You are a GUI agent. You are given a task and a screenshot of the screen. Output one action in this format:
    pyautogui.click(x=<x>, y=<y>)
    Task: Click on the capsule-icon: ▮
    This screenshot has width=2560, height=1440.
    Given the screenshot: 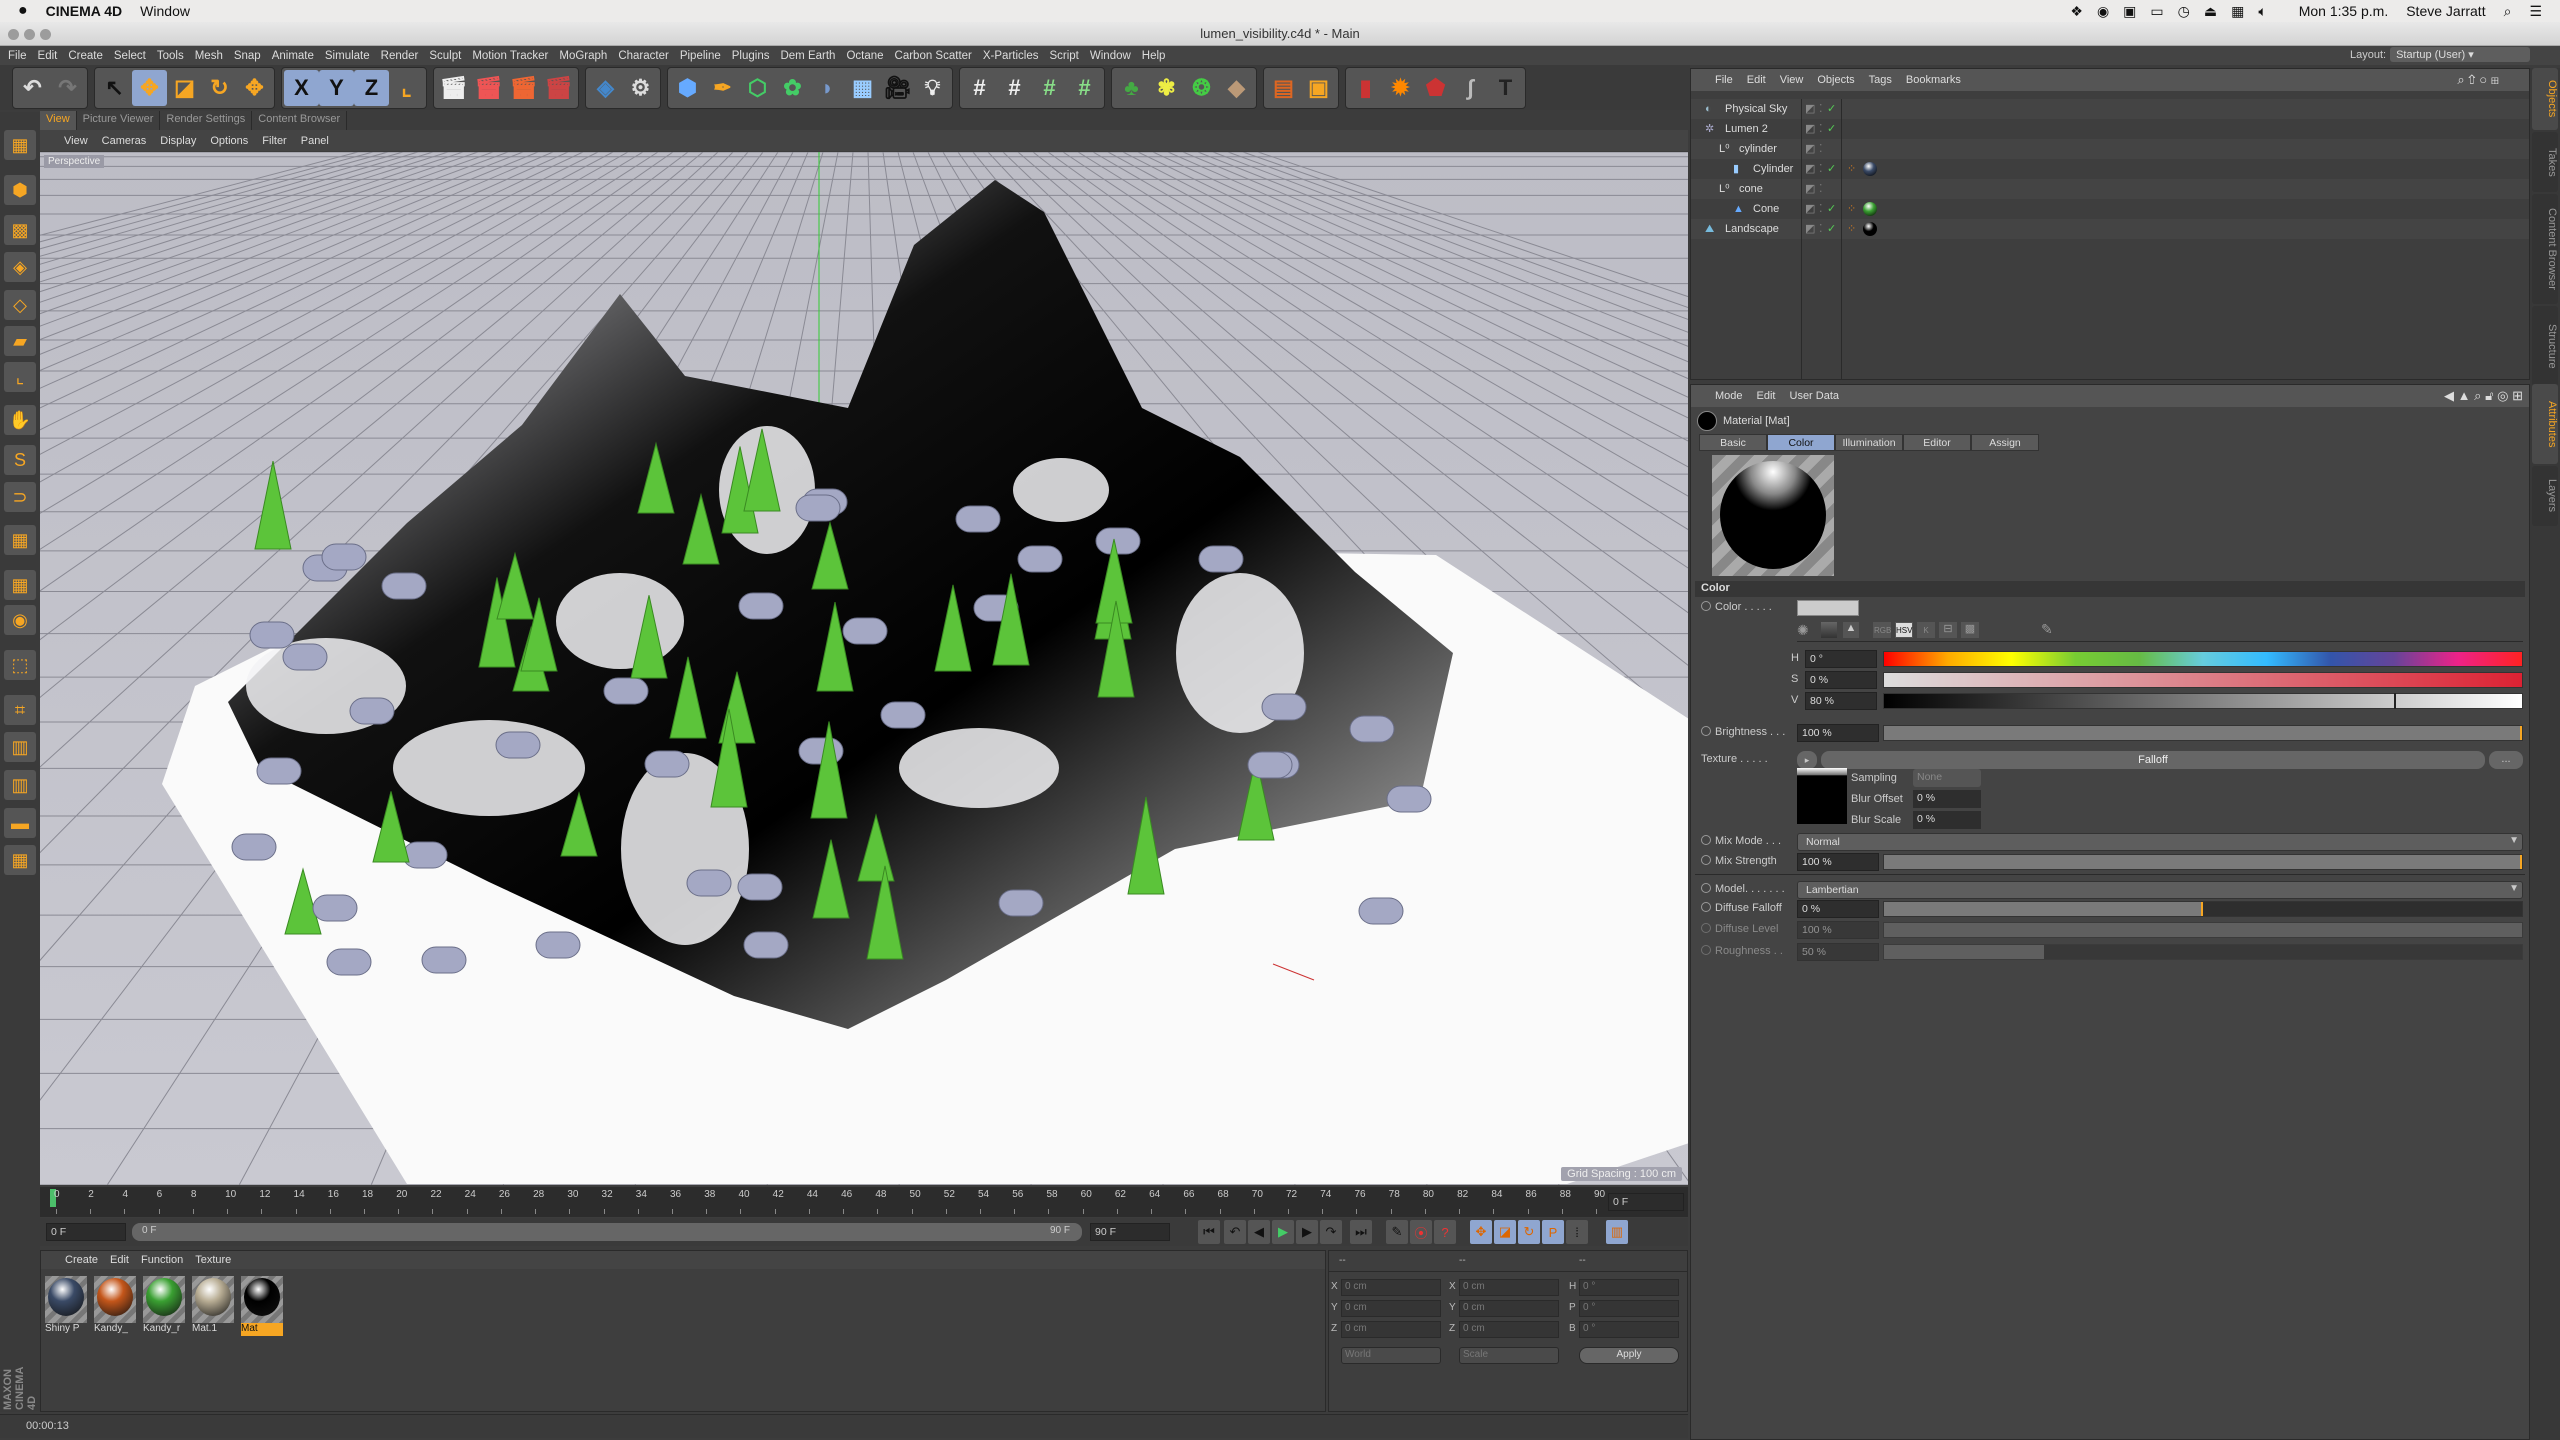 What is the action you would take?
    pyautogui.click(x=1365, y=88)
    